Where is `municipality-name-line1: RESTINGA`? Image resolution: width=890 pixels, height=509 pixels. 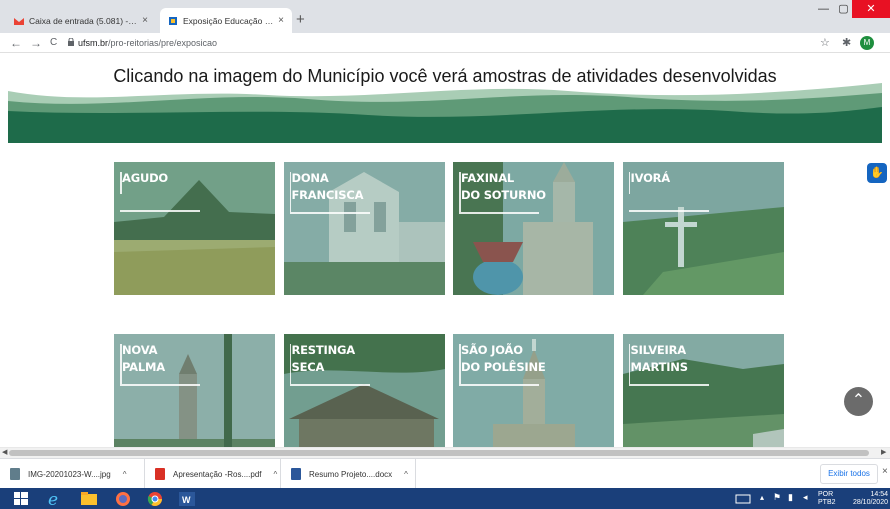
municipality-name-line1: RESTINGA is located at coordinates (323, 350).